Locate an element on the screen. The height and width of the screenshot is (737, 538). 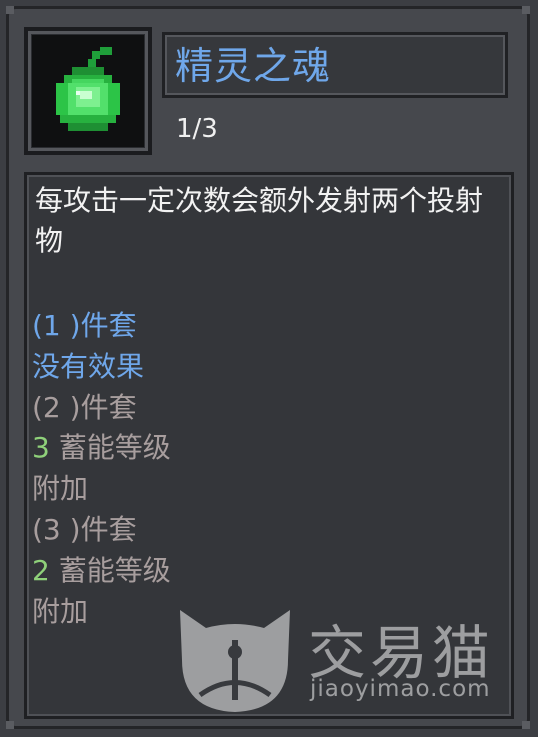
item-title-box: 精灵之魂 is located at coordinates (335, 65).